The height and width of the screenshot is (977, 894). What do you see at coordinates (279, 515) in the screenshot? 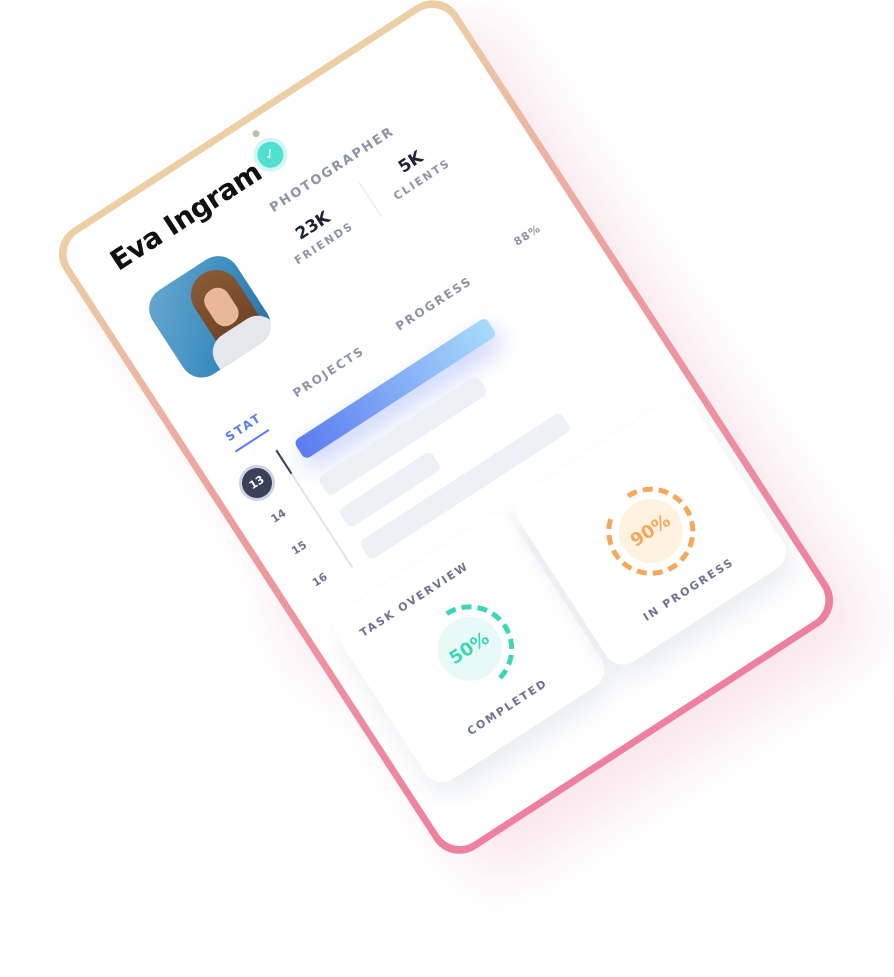
I see `day-14: 14` at bounding box center [279, 515].